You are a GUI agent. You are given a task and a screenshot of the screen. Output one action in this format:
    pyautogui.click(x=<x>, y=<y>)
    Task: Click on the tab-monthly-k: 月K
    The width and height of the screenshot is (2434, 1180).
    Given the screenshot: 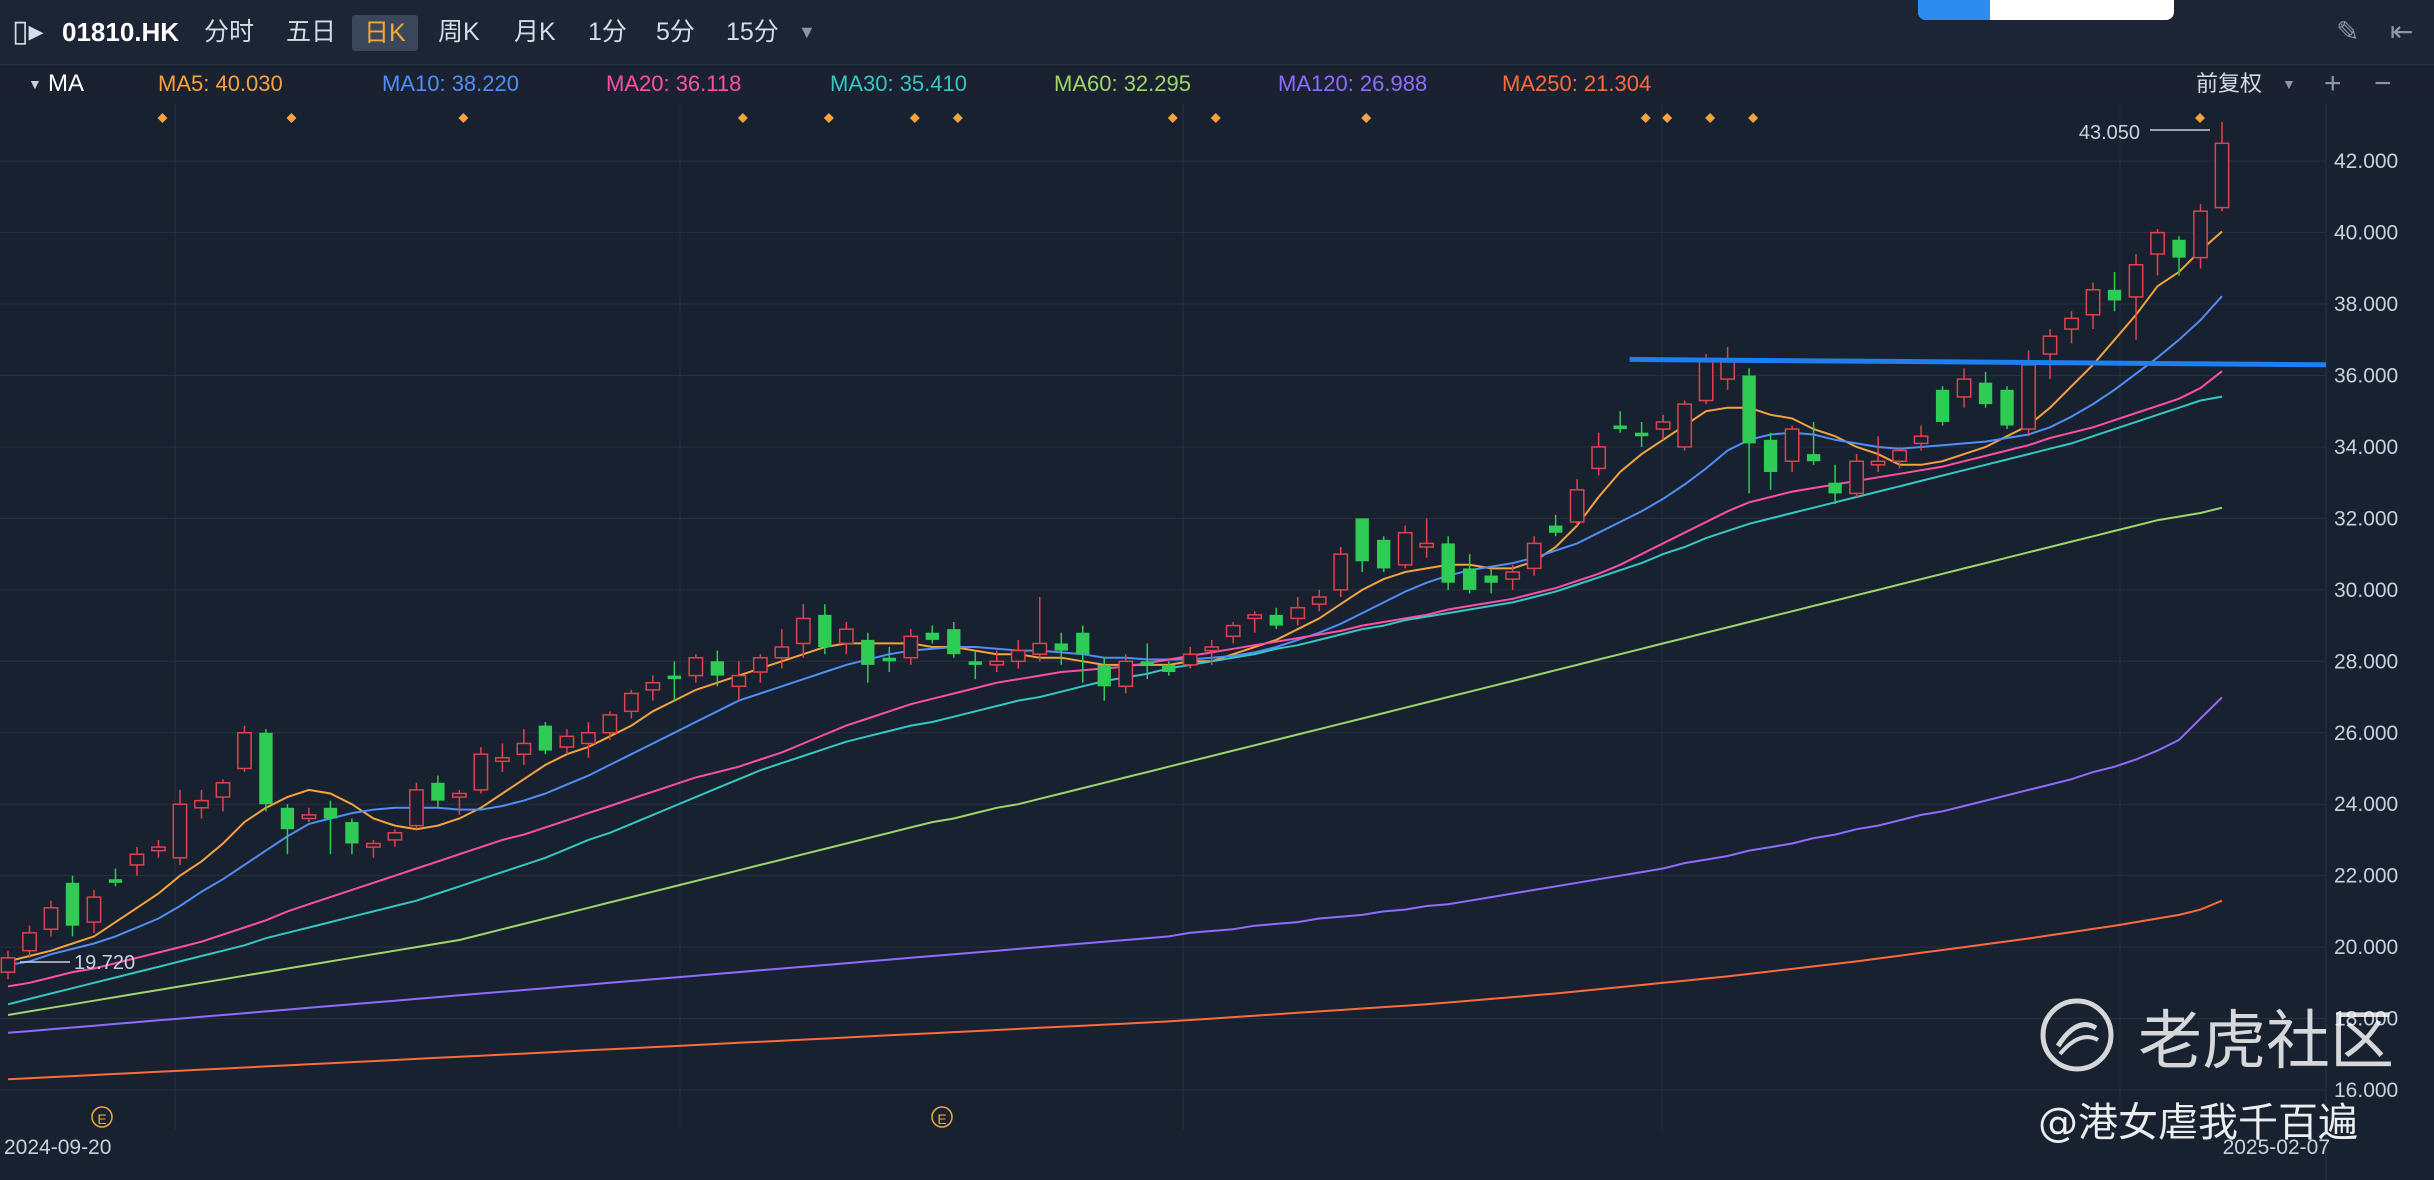 What is the action you would take?
    pyautogui.click(x=535, y=32)
    